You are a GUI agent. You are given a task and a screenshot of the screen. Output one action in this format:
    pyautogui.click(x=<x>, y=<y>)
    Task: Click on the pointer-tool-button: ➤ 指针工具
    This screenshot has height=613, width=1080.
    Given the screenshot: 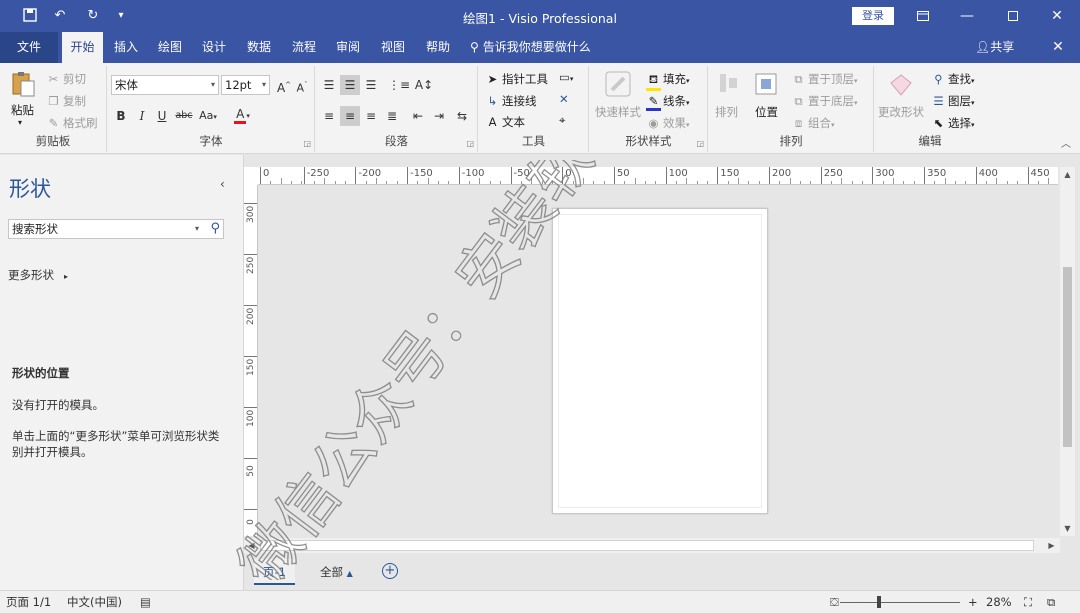 What is the action you would take?
    pyautogui.click(x=516, y=79)
    